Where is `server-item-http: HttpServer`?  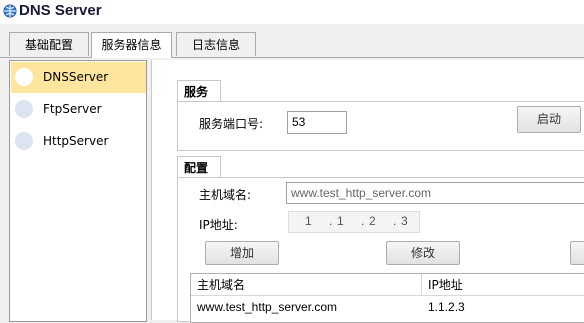
server-item-http: HttpServer is located at coordinates (78, 141).